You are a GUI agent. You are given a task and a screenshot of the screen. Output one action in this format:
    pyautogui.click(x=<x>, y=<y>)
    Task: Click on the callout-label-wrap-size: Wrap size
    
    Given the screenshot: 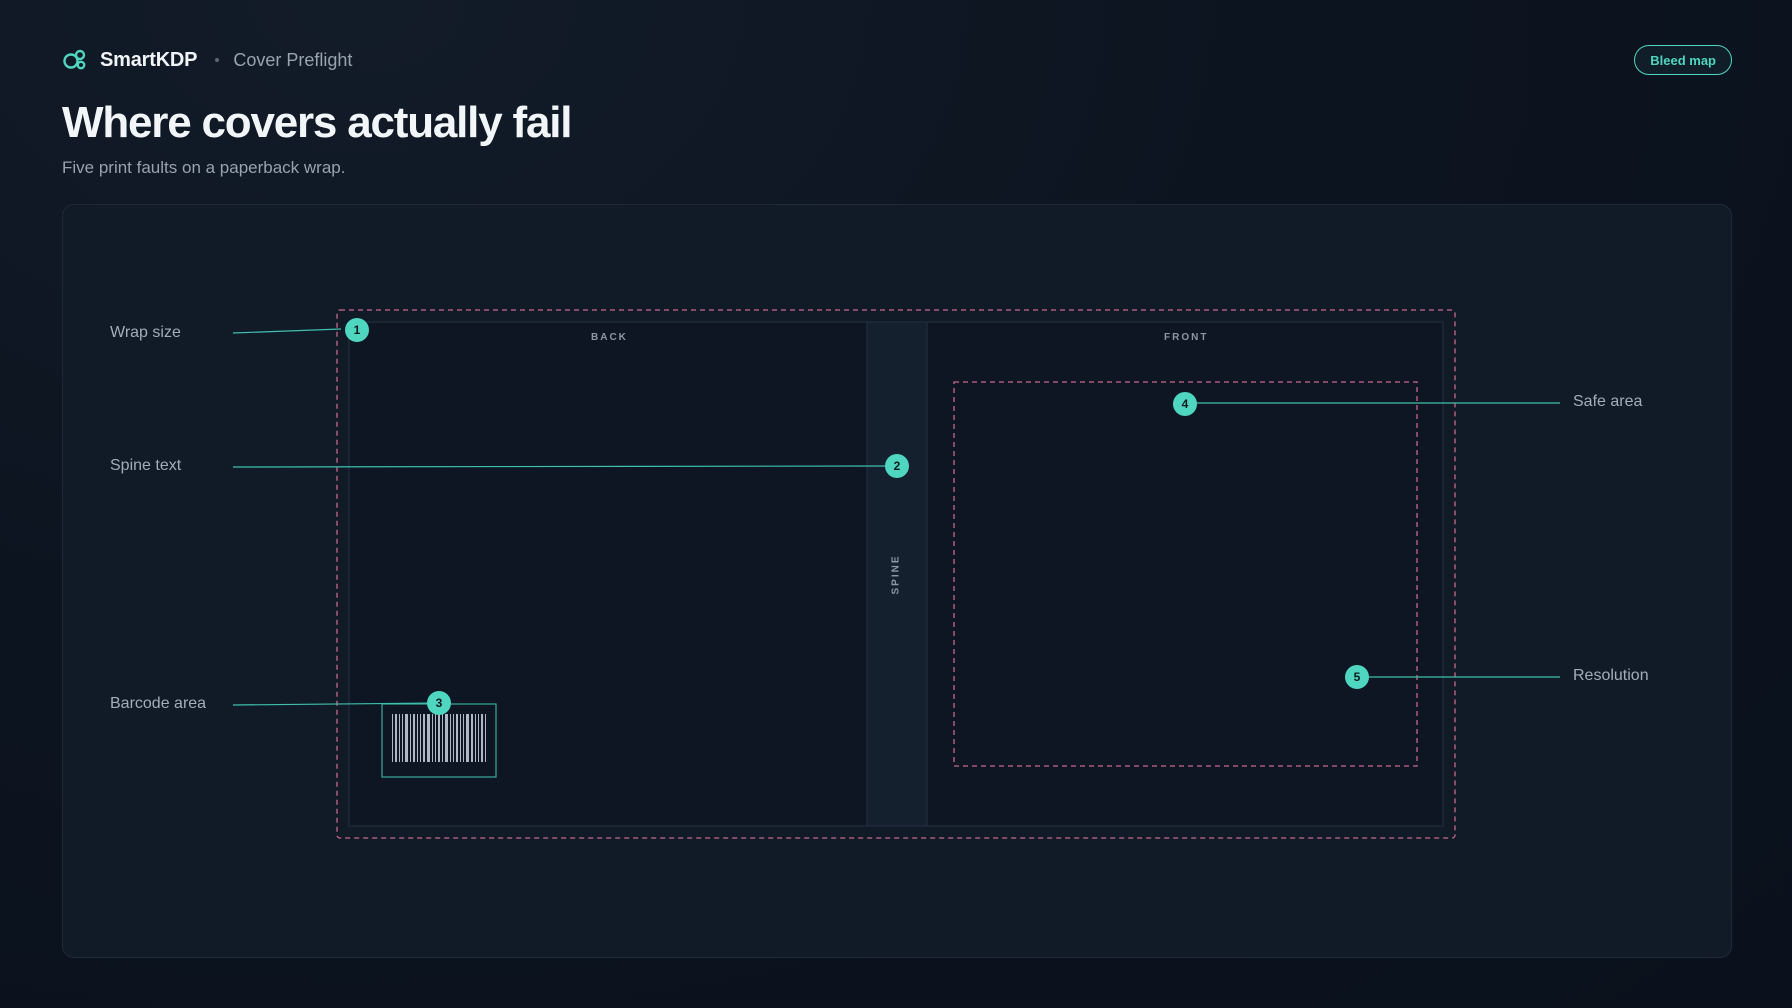 What is the action you would take?
    pyautogui.click(x=145, y=332)
    